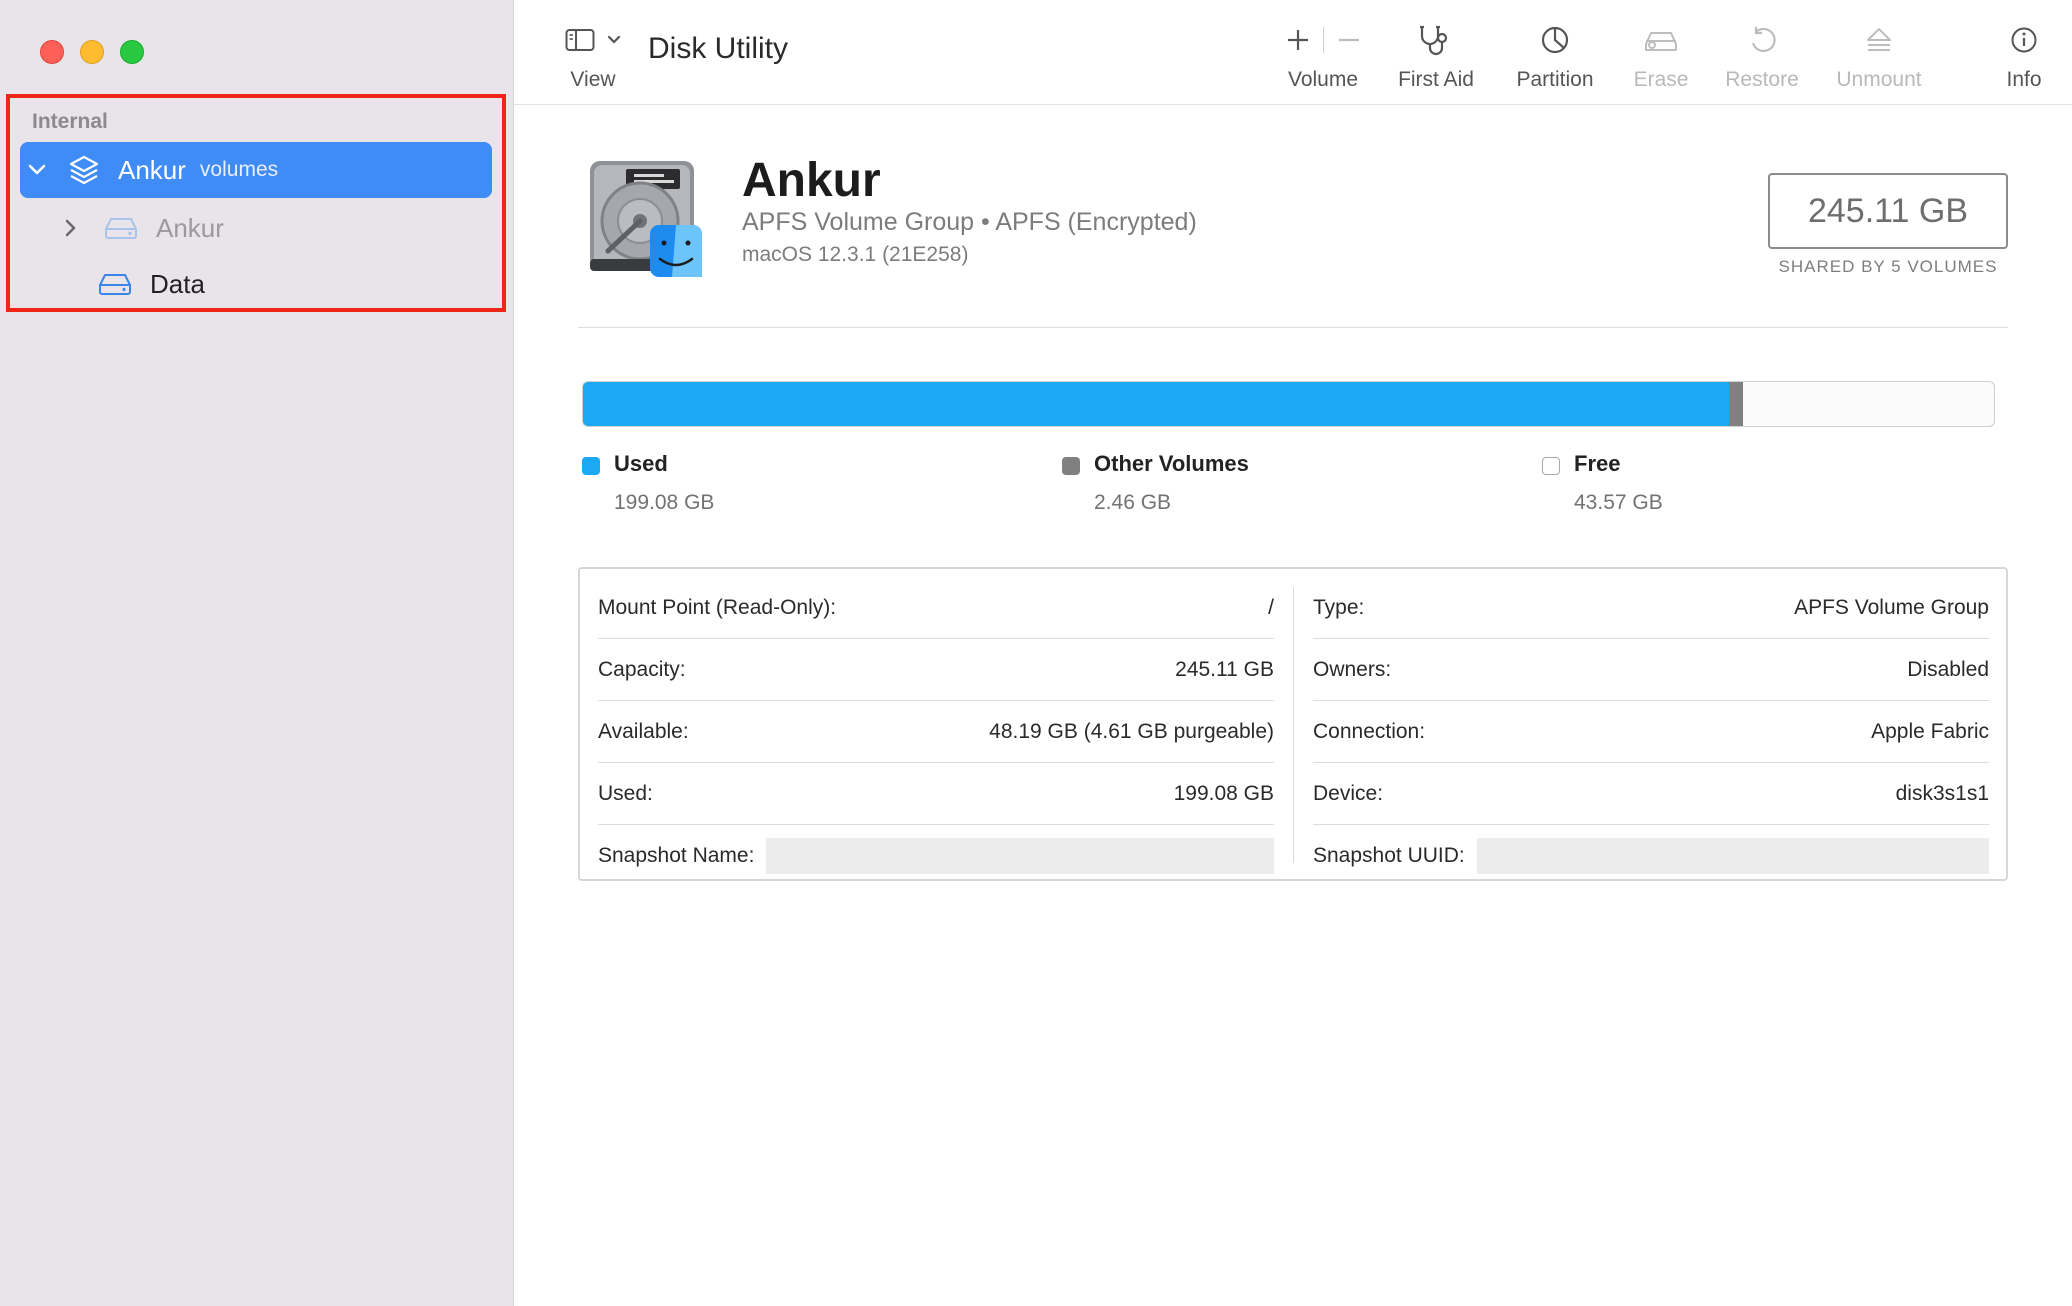 The height and width of the screenshot is (1306, 2072). What do you see at coordinates (1555, 40) in the screenshot?
I see `pie-chart-icon` at bounding box center [1555, 40].